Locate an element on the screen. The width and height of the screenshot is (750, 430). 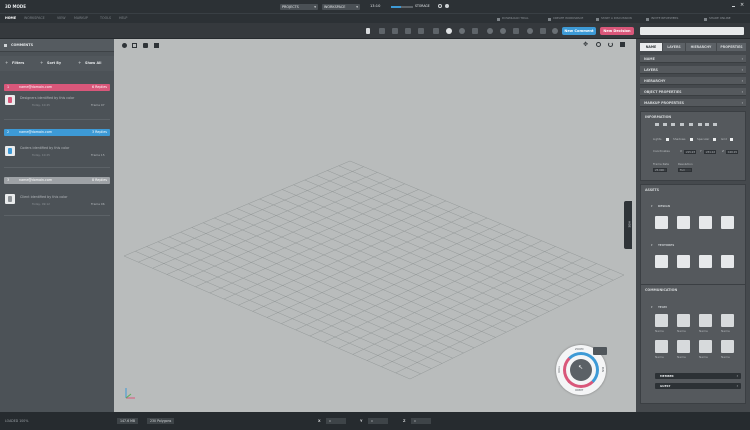
stop-icon is located at coordinates (682, 124).